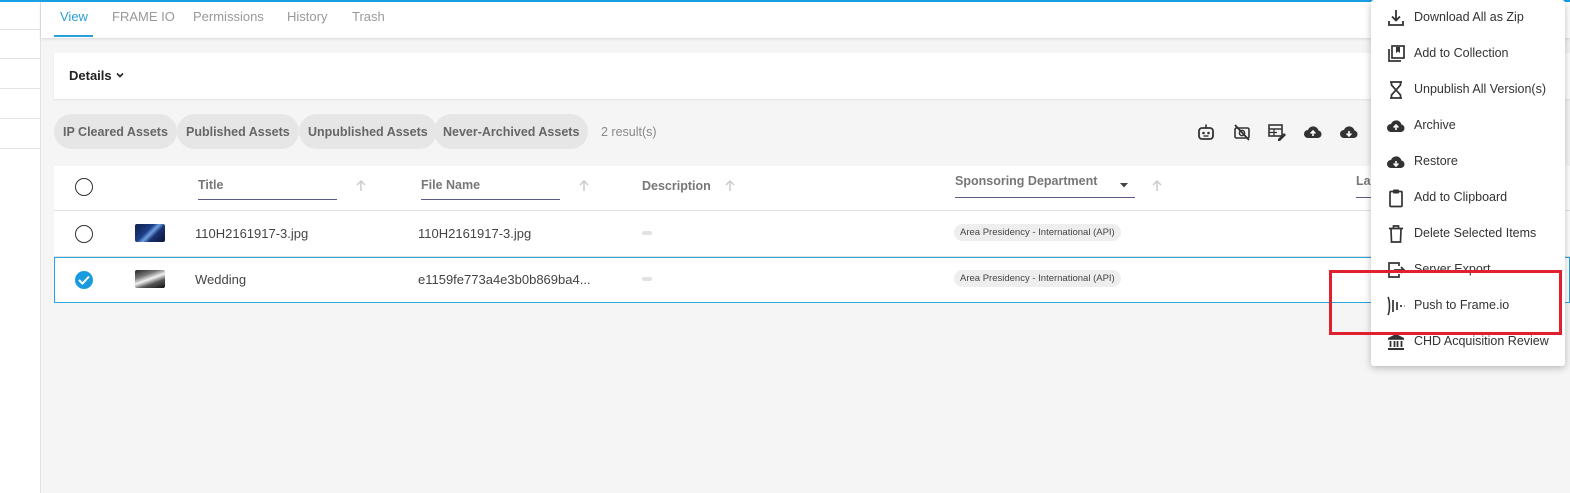 This screenshot has height=493, width=1570. I want to click on bank-icon, so click(1396, 342).